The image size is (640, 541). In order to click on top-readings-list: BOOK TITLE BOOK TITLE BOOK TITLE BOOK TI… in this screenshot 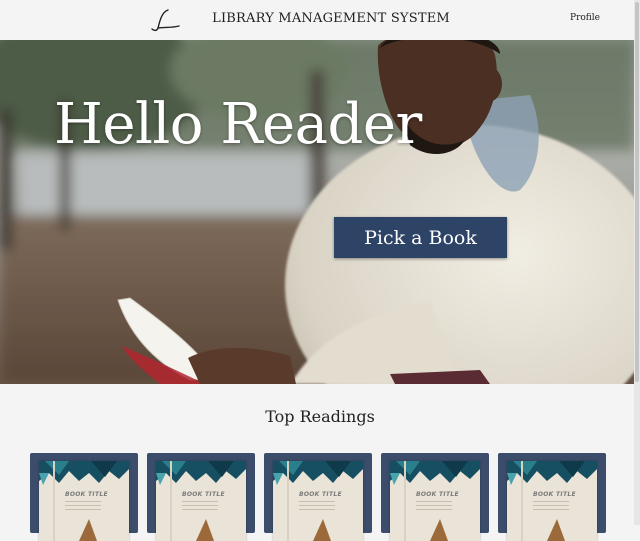, I will do `click(320, 497)`.